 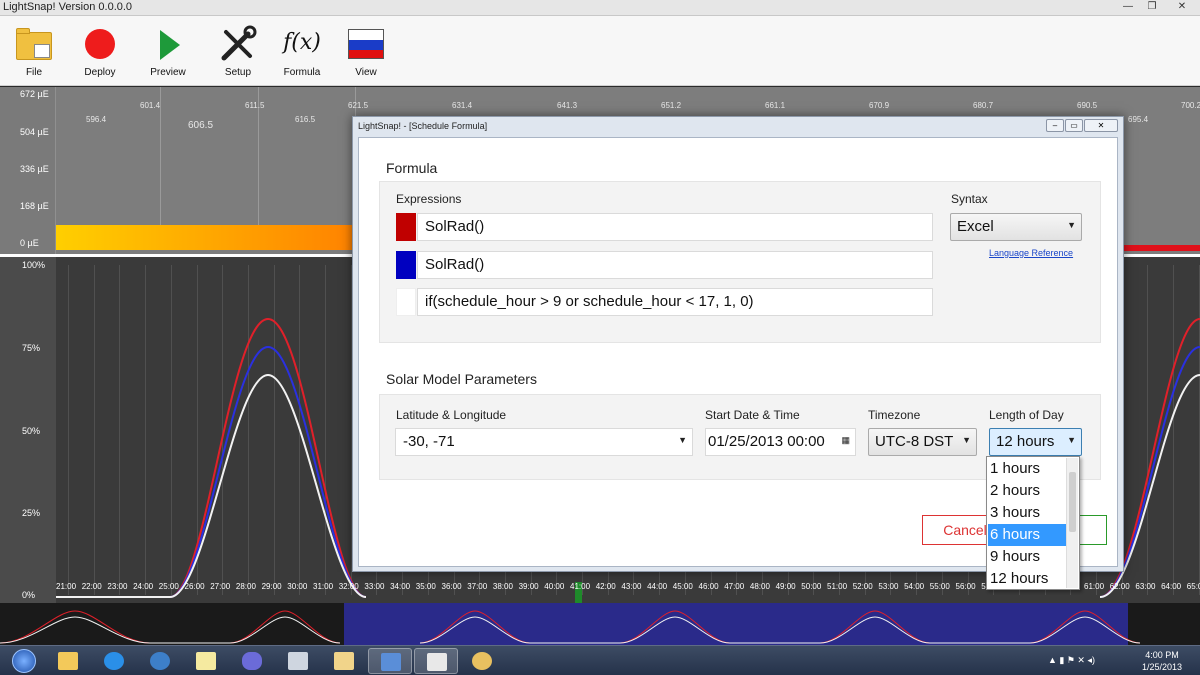 What do you see at coordinates (160, 661) in the screenshot?
I see `taskbar-app3` at bounding box center [160, 661].